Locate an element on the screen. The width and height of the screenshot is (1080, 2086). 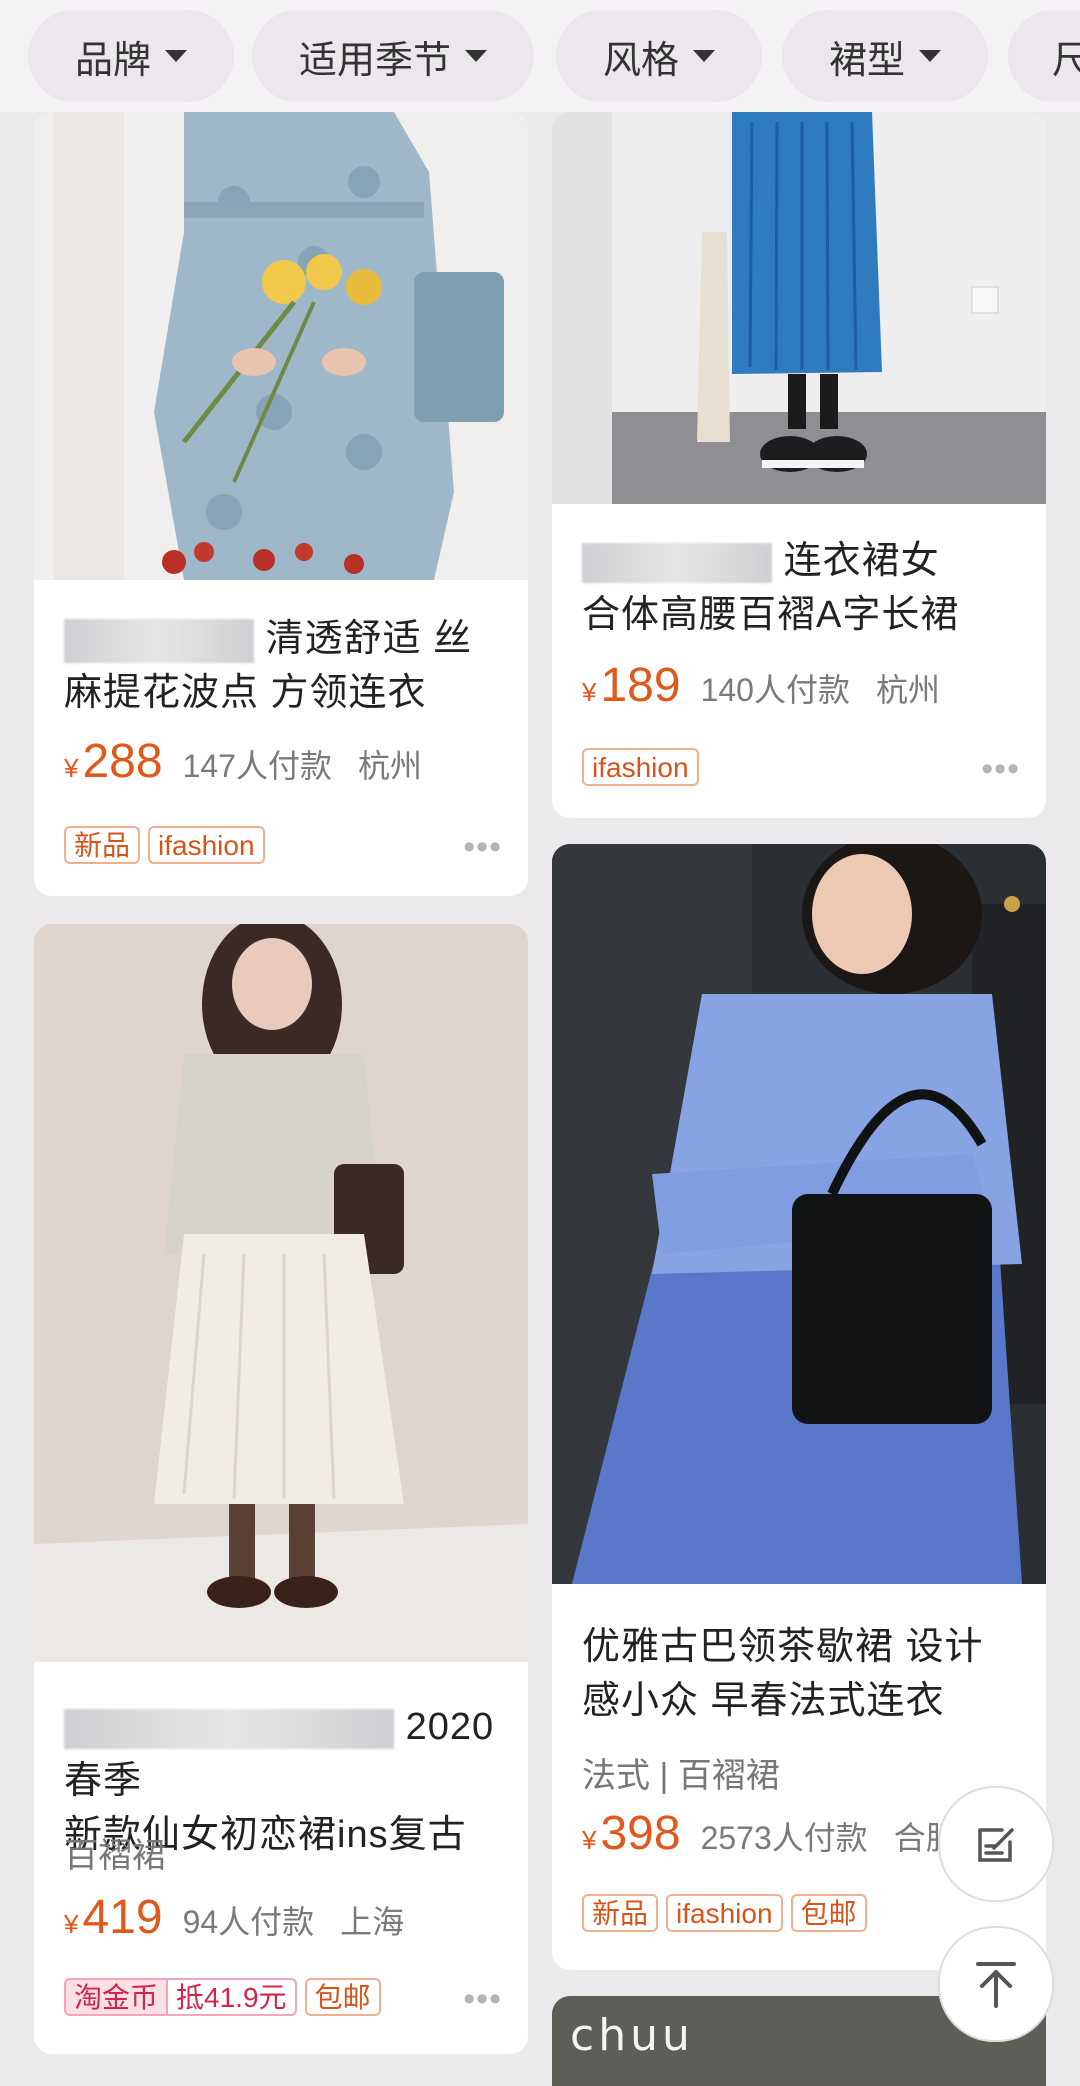
tag-coin-value: 抵41.9元 is located at coordinates (232, 1997).